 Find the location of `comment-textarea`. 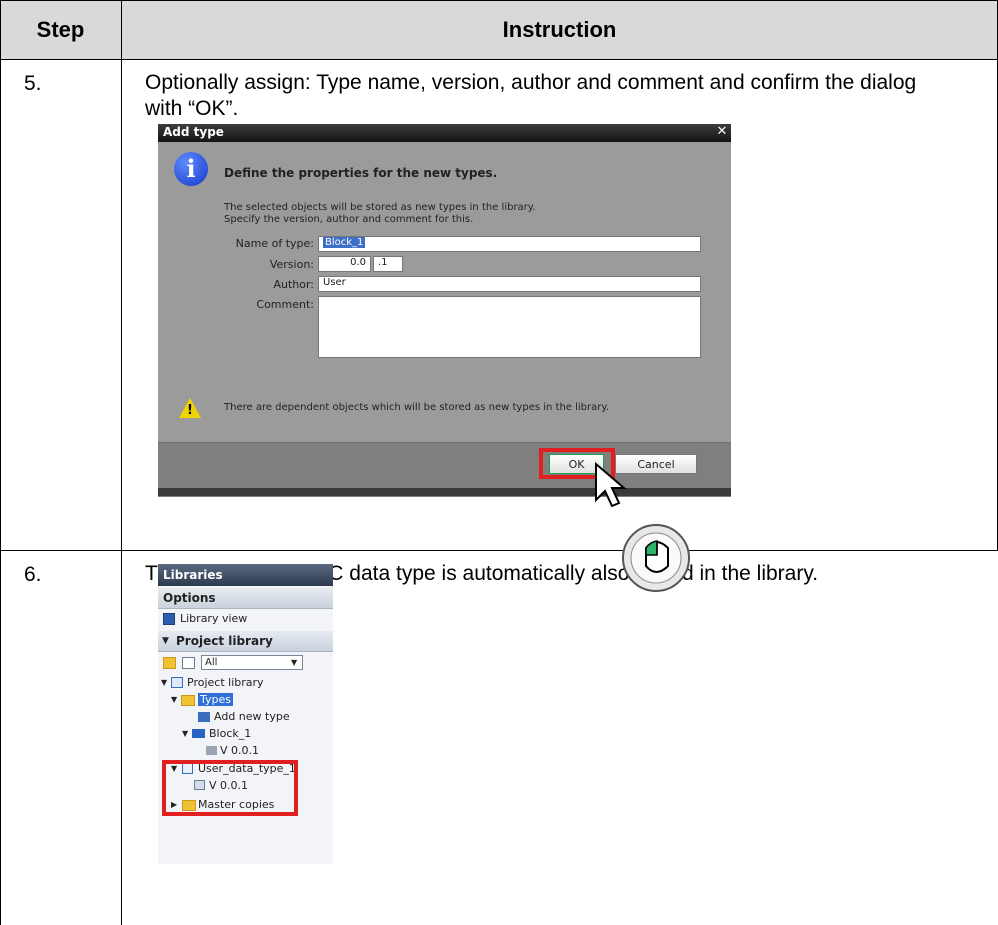

comment-textarea is located at coordinates (509, 327).